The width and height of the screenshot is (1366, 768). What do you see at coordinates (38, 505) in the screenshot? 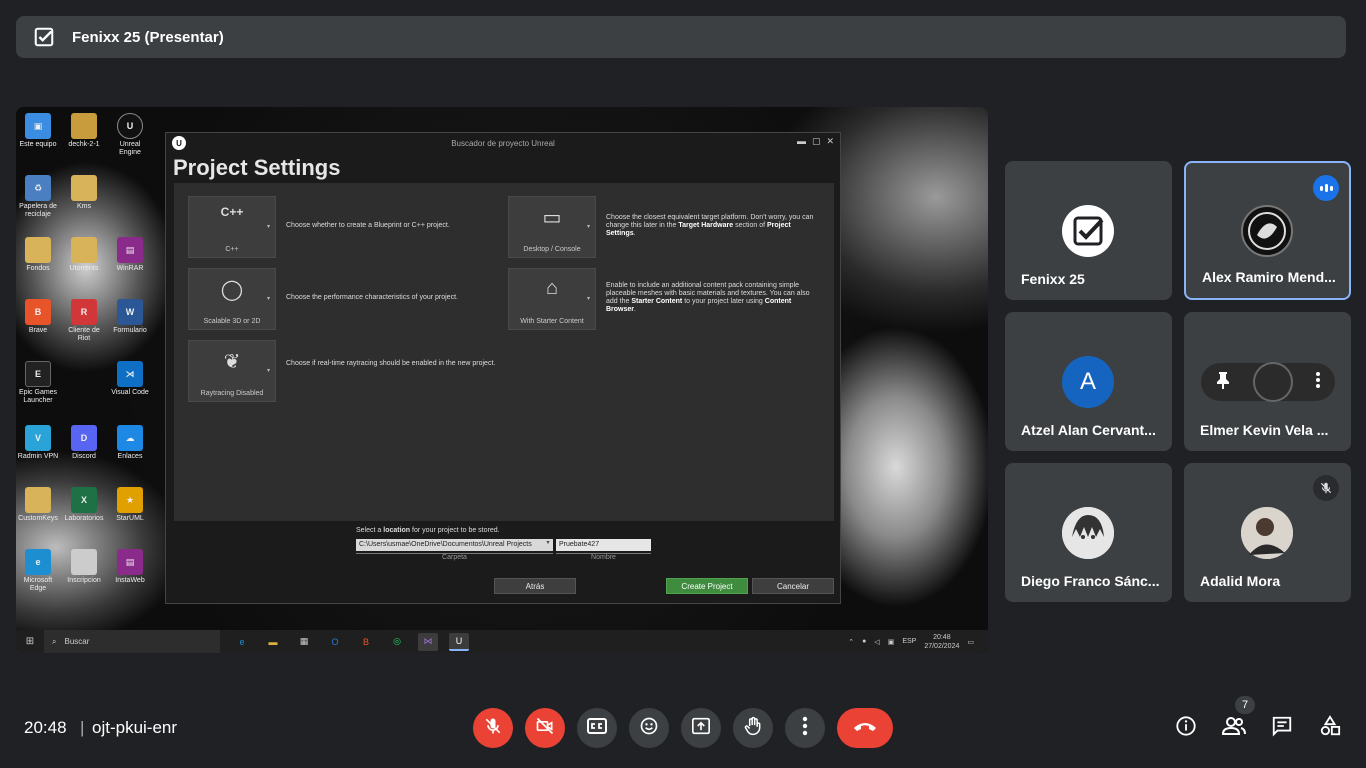
I see `desktop-icon: CustomKeys` at bounding box center [38, 505].